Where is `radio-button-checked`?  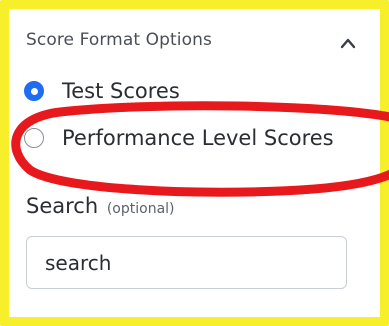 radio-button-checked is located at coordinates (34, 91).